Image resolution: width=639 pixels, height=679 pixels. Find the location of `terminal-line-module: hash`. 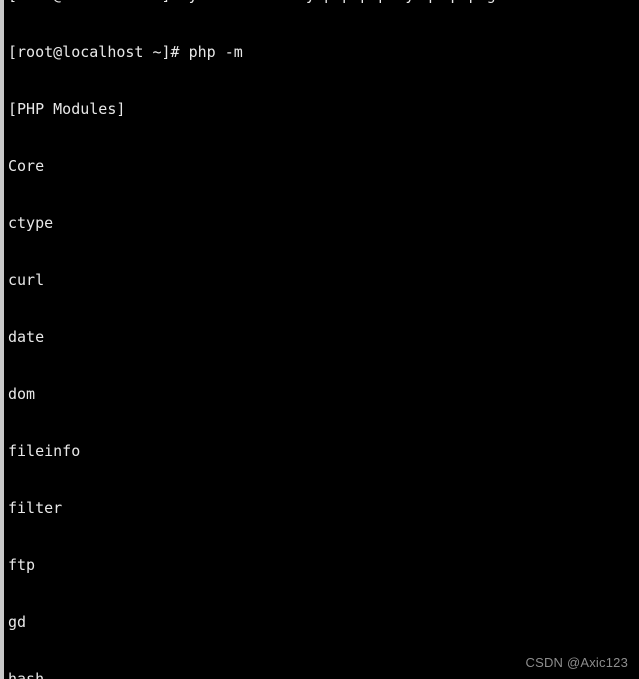

terminal-line-module: hash is located at coordinates (26, 674).